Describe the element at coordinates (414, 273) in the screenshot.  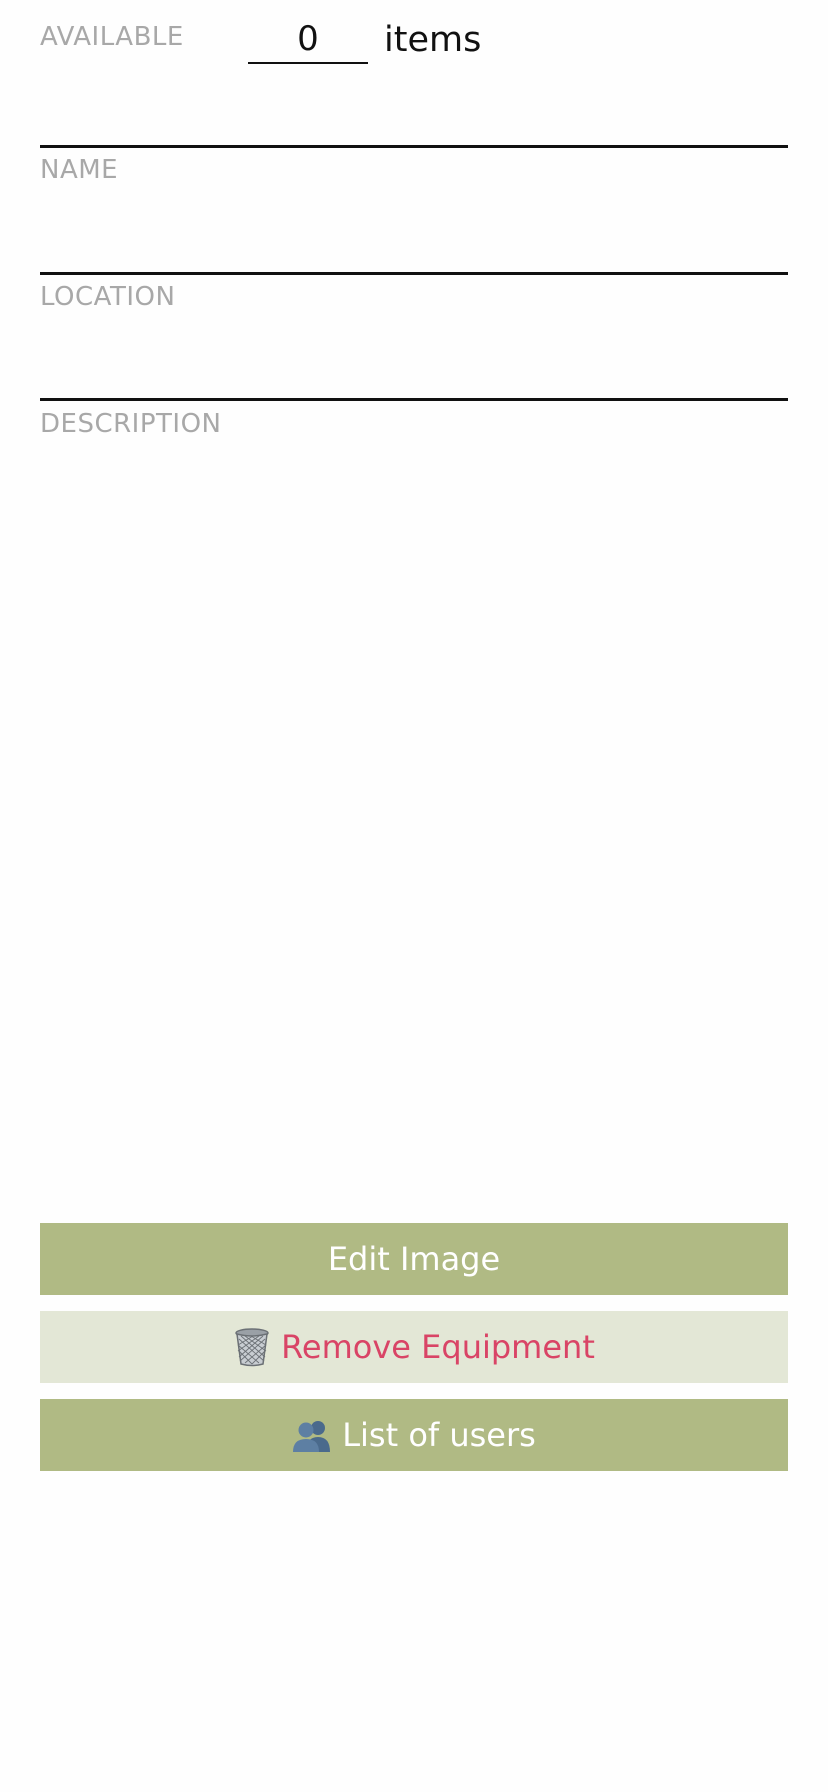
I see `location-field-underline` at that location.